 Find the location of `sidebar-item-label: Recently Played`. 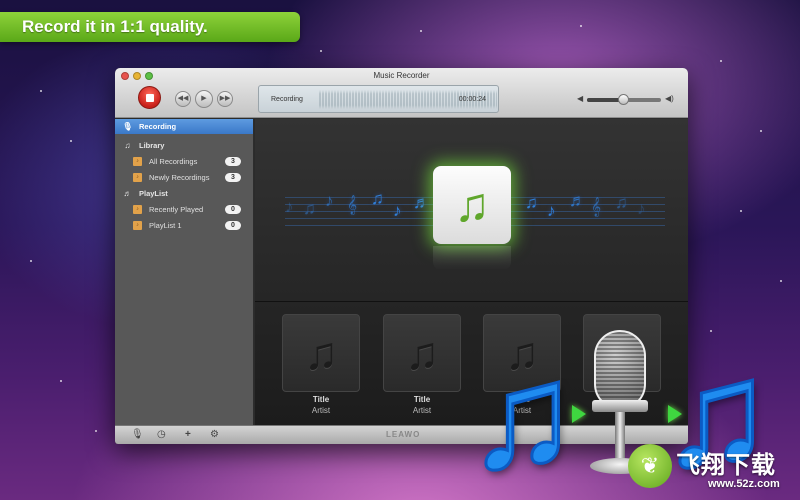

sidebar-item-label: Recently Played is located at coordinates (176, 209).